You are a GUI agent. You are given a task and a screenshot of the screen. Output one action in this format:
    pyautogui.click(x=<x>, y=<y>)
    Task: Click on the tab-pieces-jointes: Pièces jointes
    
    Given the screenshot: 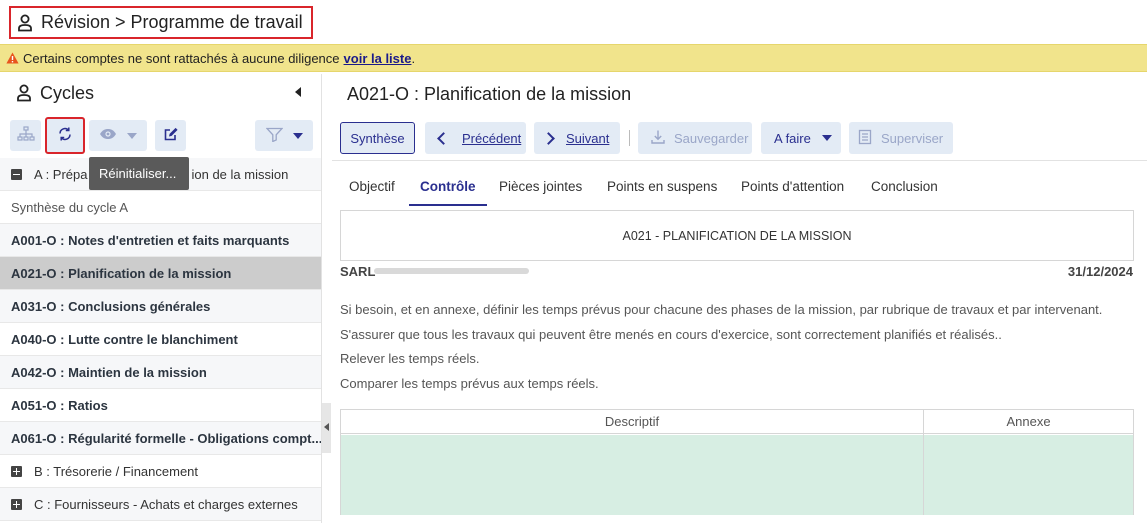 What is the action you would take?
    pyautogui.click(x=540, y=190)
    